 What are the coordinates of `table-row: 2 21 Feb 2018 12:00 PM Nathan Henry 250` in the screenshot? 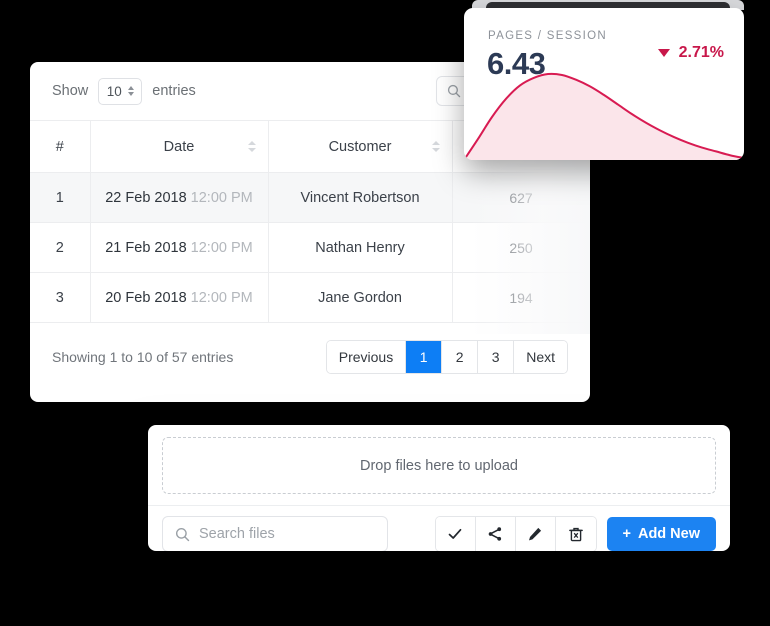 It's located at (310, 247).